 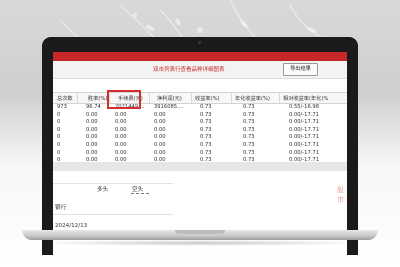 I want to click on tab-short: 空头, so click(x=137, y=189).